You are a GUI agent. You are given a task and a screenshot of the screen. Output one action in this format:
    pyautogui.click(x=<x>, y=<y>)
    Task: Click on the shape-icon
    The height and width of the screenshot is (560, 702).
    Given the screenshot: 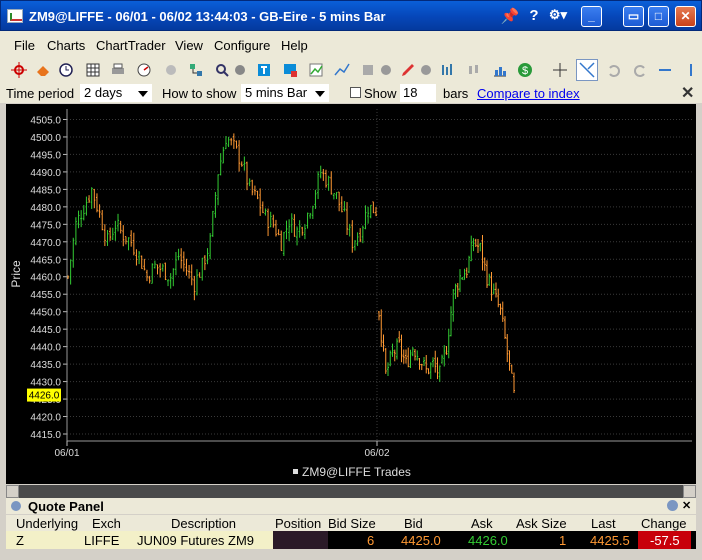 What is the action you would take?
    pyautogui.click(x=368, y=70)
    